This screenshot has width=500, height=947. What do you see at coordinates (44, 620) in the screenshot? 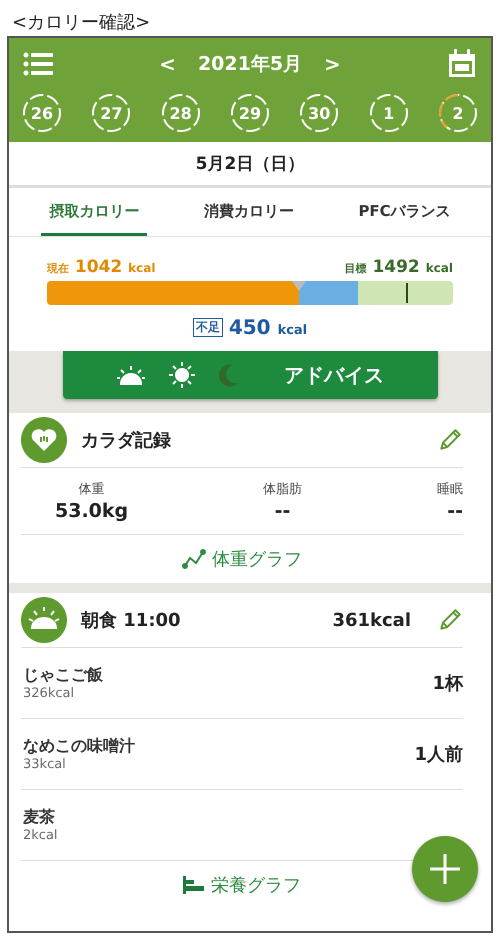
I see `sunrise-icon` at bounding box center [44, 620].